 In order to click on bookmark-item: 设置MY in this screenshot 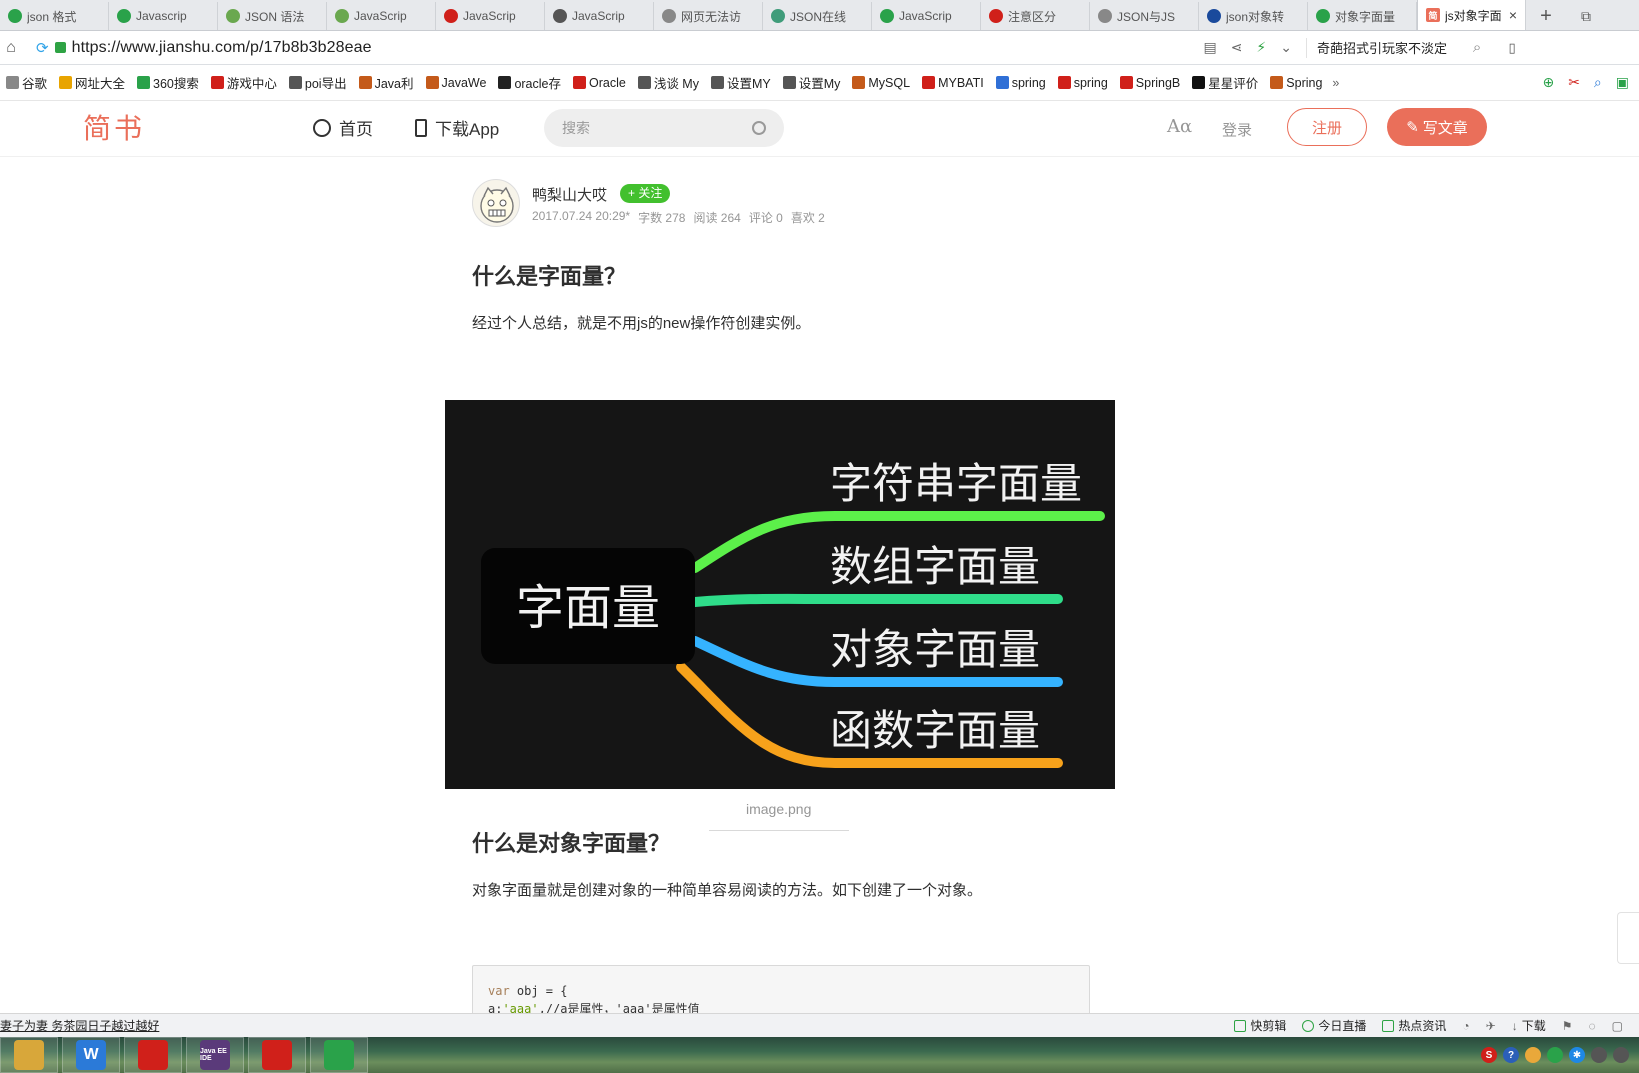, I will do `click(741, 82)`.